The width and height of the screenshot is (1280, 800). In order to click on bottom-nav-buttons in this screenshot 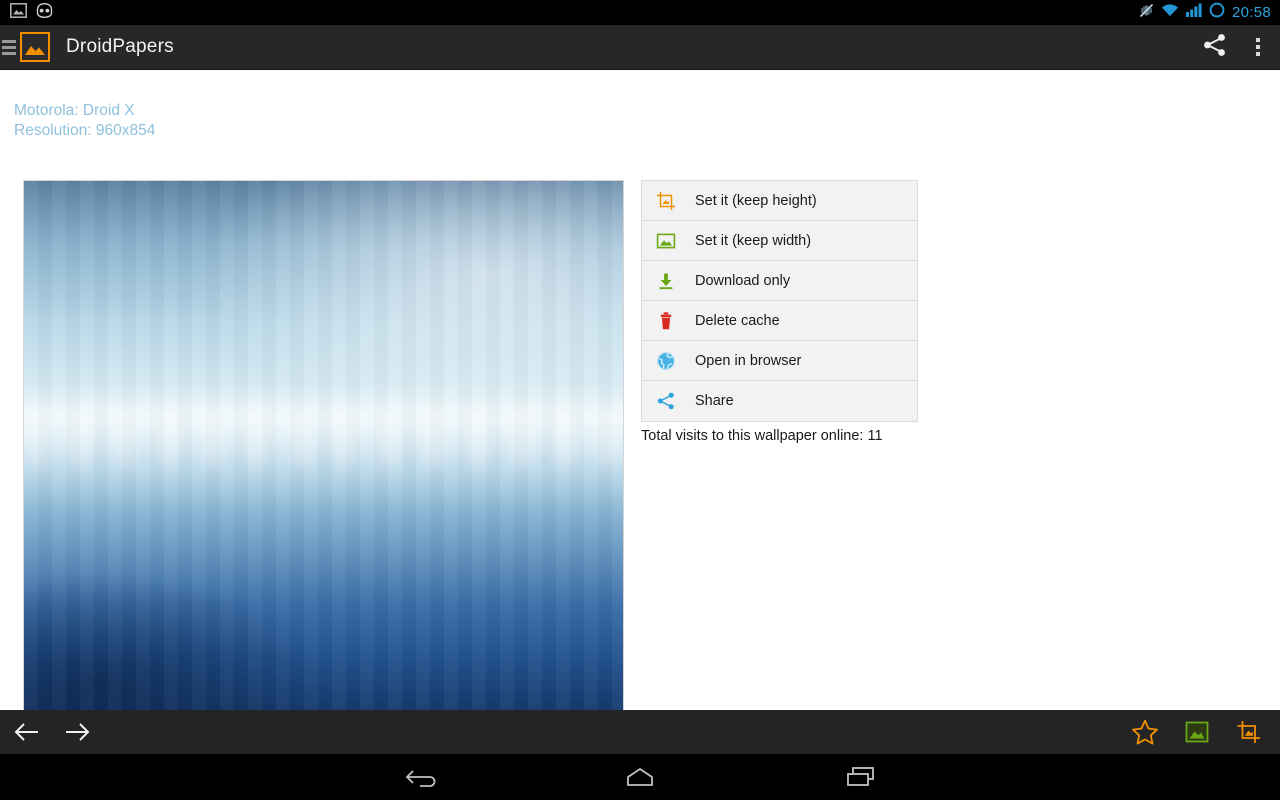, I will do `click(47, 732)`.